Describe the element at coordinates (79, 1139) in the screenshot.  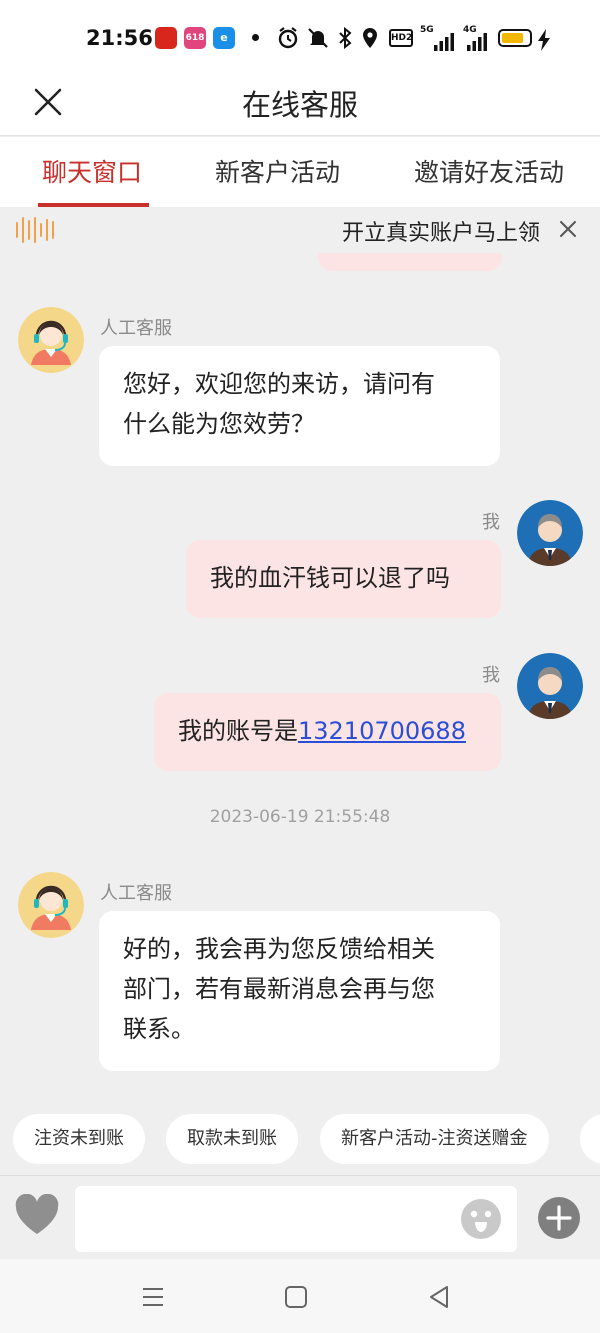
I see `quick-reply-deposit-not-received: 注资未到账` at that location.